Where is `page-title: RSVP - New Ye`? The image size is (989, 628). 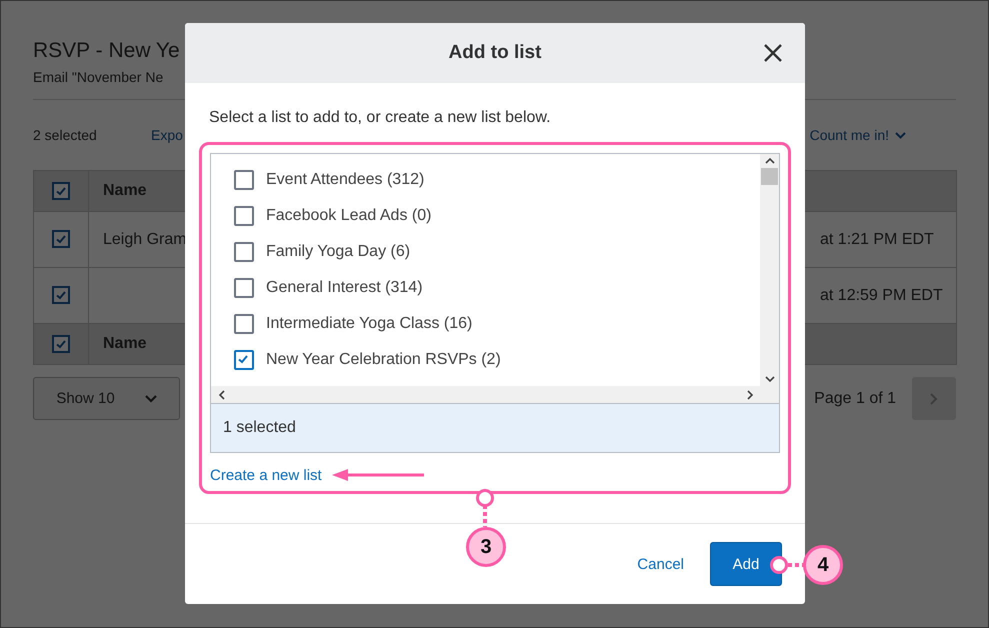
page-title: RSVP - New Ye is located at coordinates (106, 51).